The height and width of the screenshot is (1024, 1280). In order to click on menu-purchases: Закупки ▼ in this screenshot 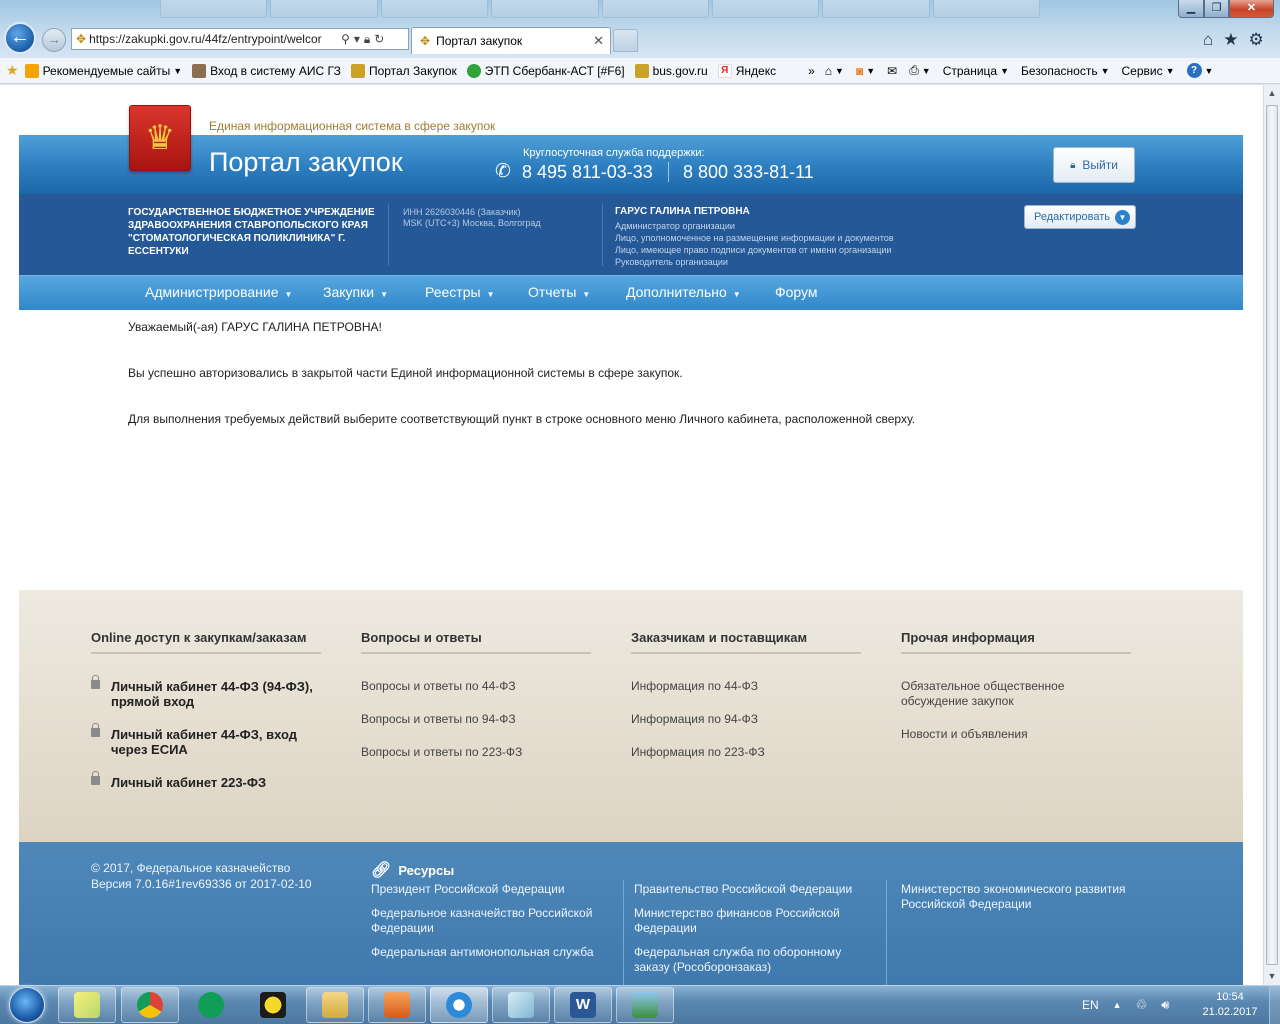, I will do `click(355, 293)`.